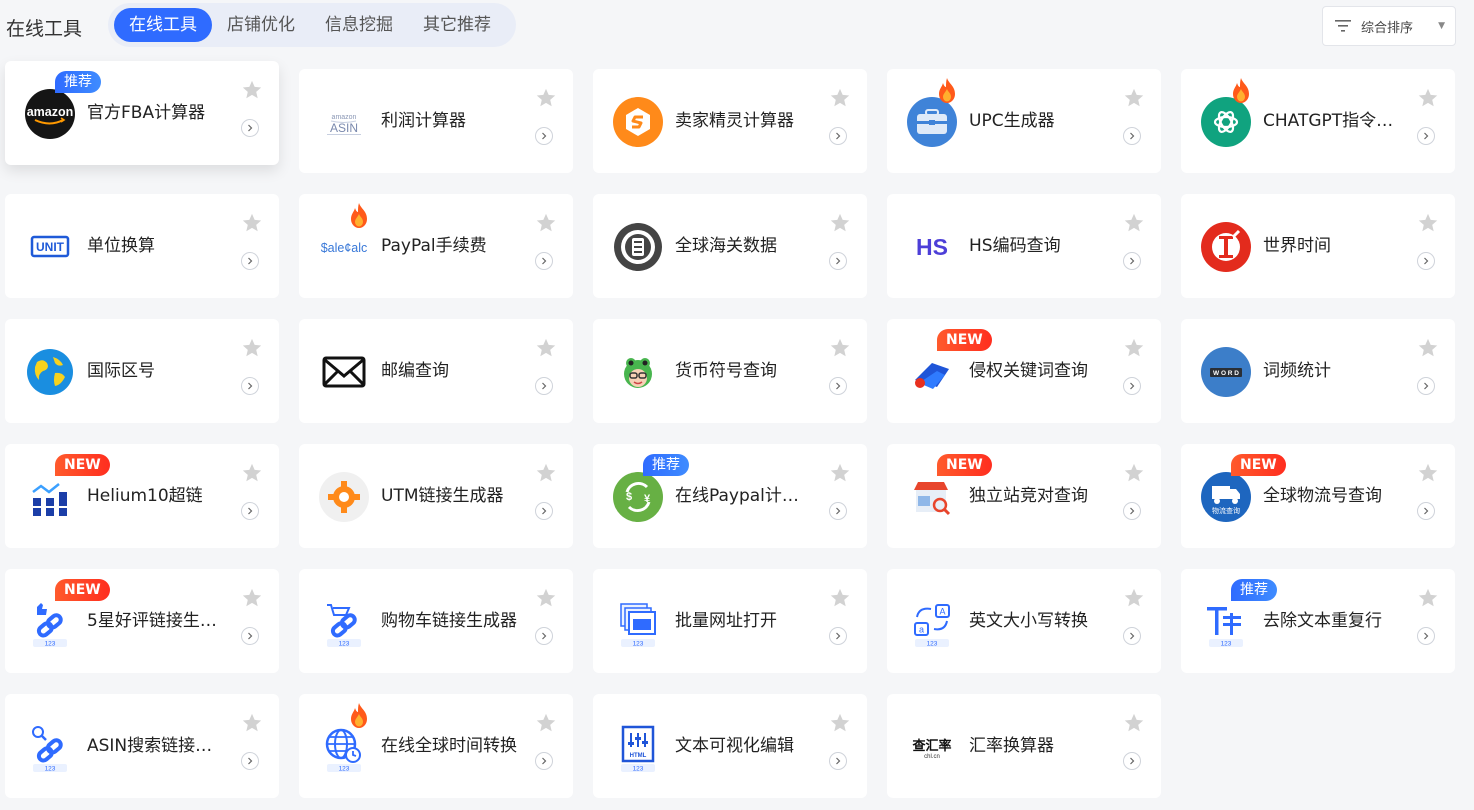  Describe the element at coordinates (142, 371) in the screenshot. I see `tool-card: 国际区号` at that location.